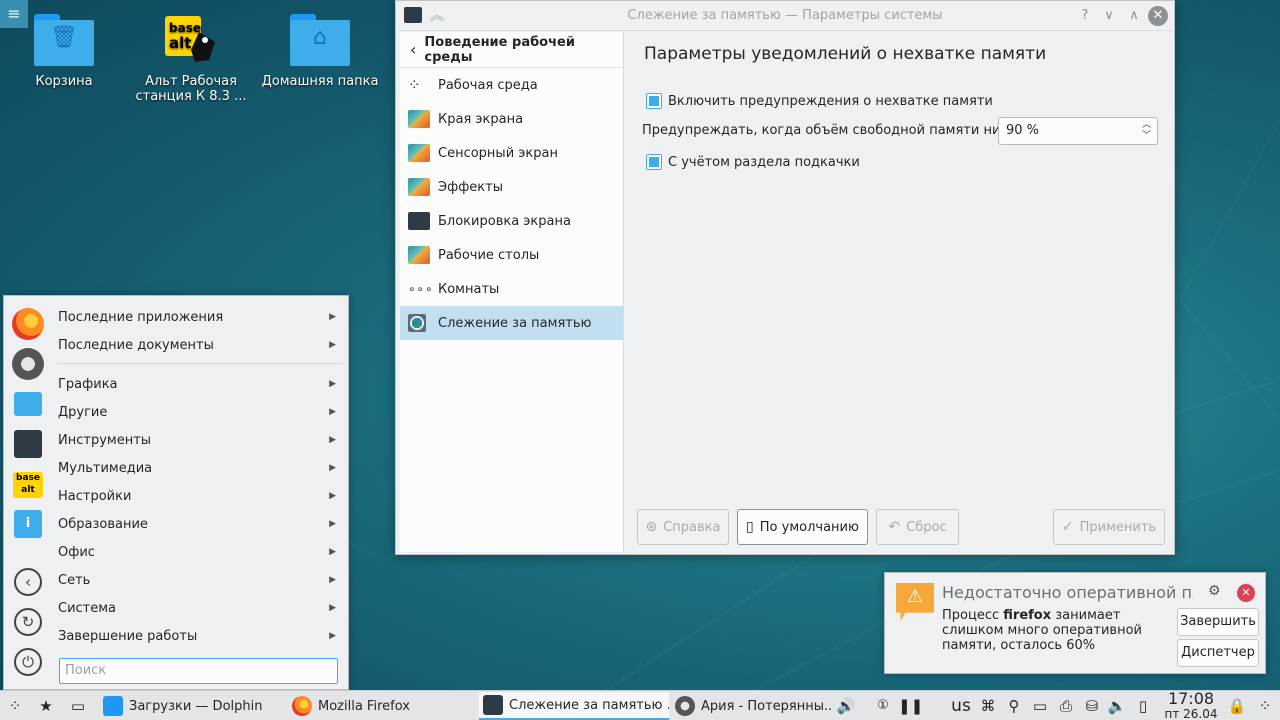  What do you see at coordinates (511, 255) in the screenshot?
I see `sidebar-item-virtual-desktops: Рабочие столы` at bounding box center [511, 255].